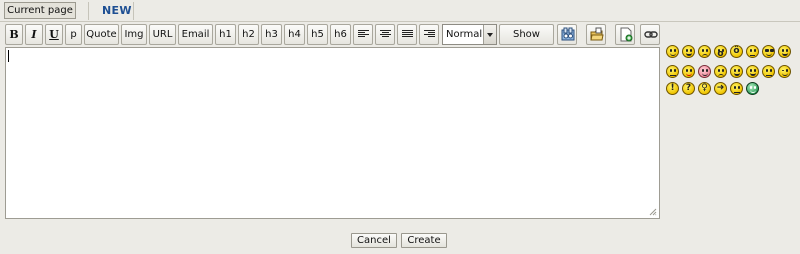 Image resolution: width=800 pixels, height=254 pixels. Describe the element at coordinates (688, 71) in the screenshot. I see `smiley-razz-icon` at that location.